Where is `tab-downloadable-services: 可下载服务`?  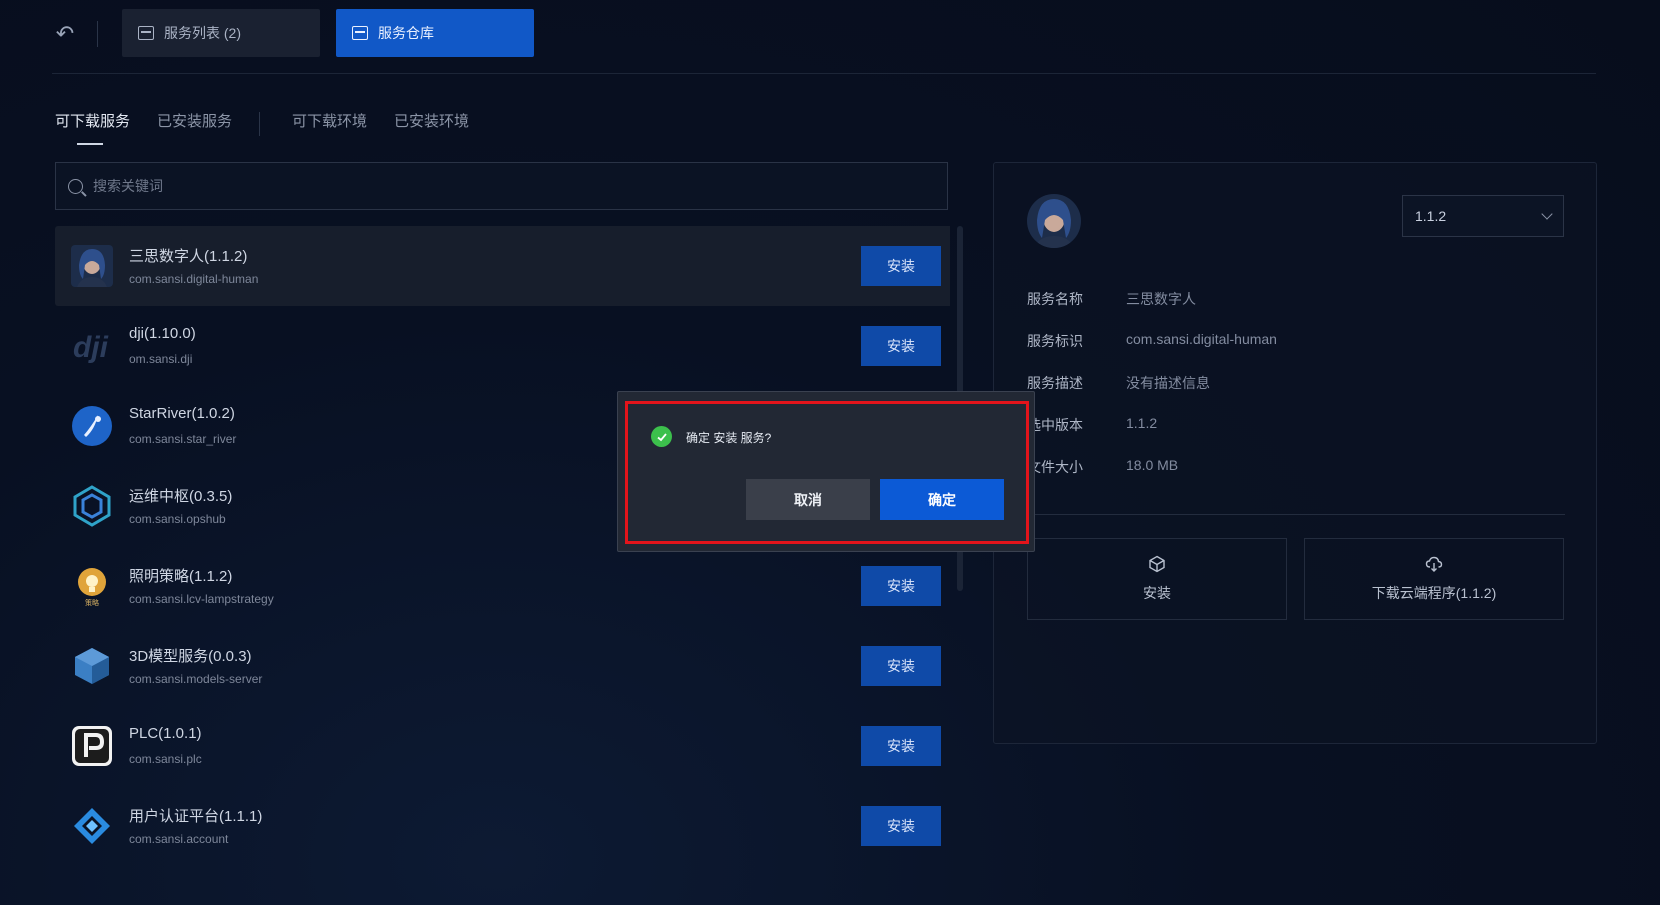
tab-downloadable-services: 可下载服务 is located at coordinates (92, 120).